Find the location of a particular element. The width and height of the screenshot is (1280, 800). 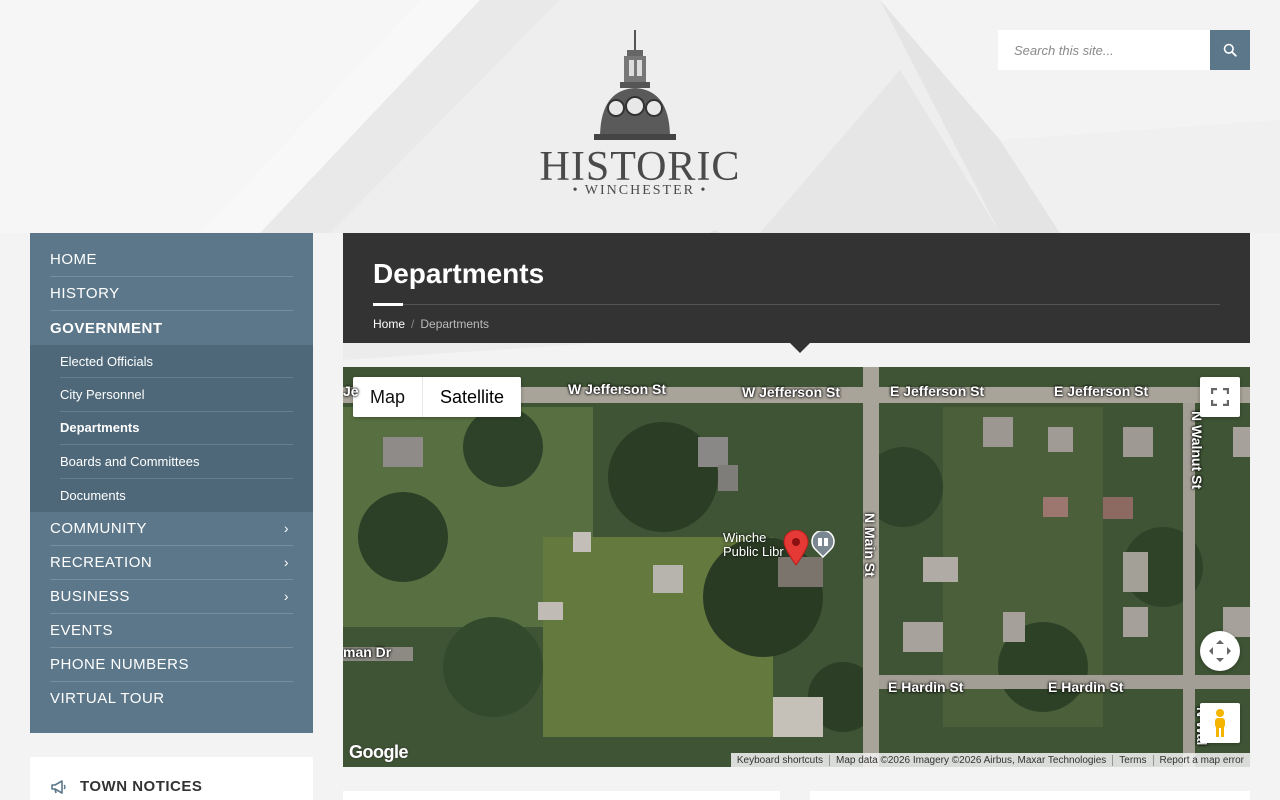

camera-control-button is located at coordinates (1220, 651).